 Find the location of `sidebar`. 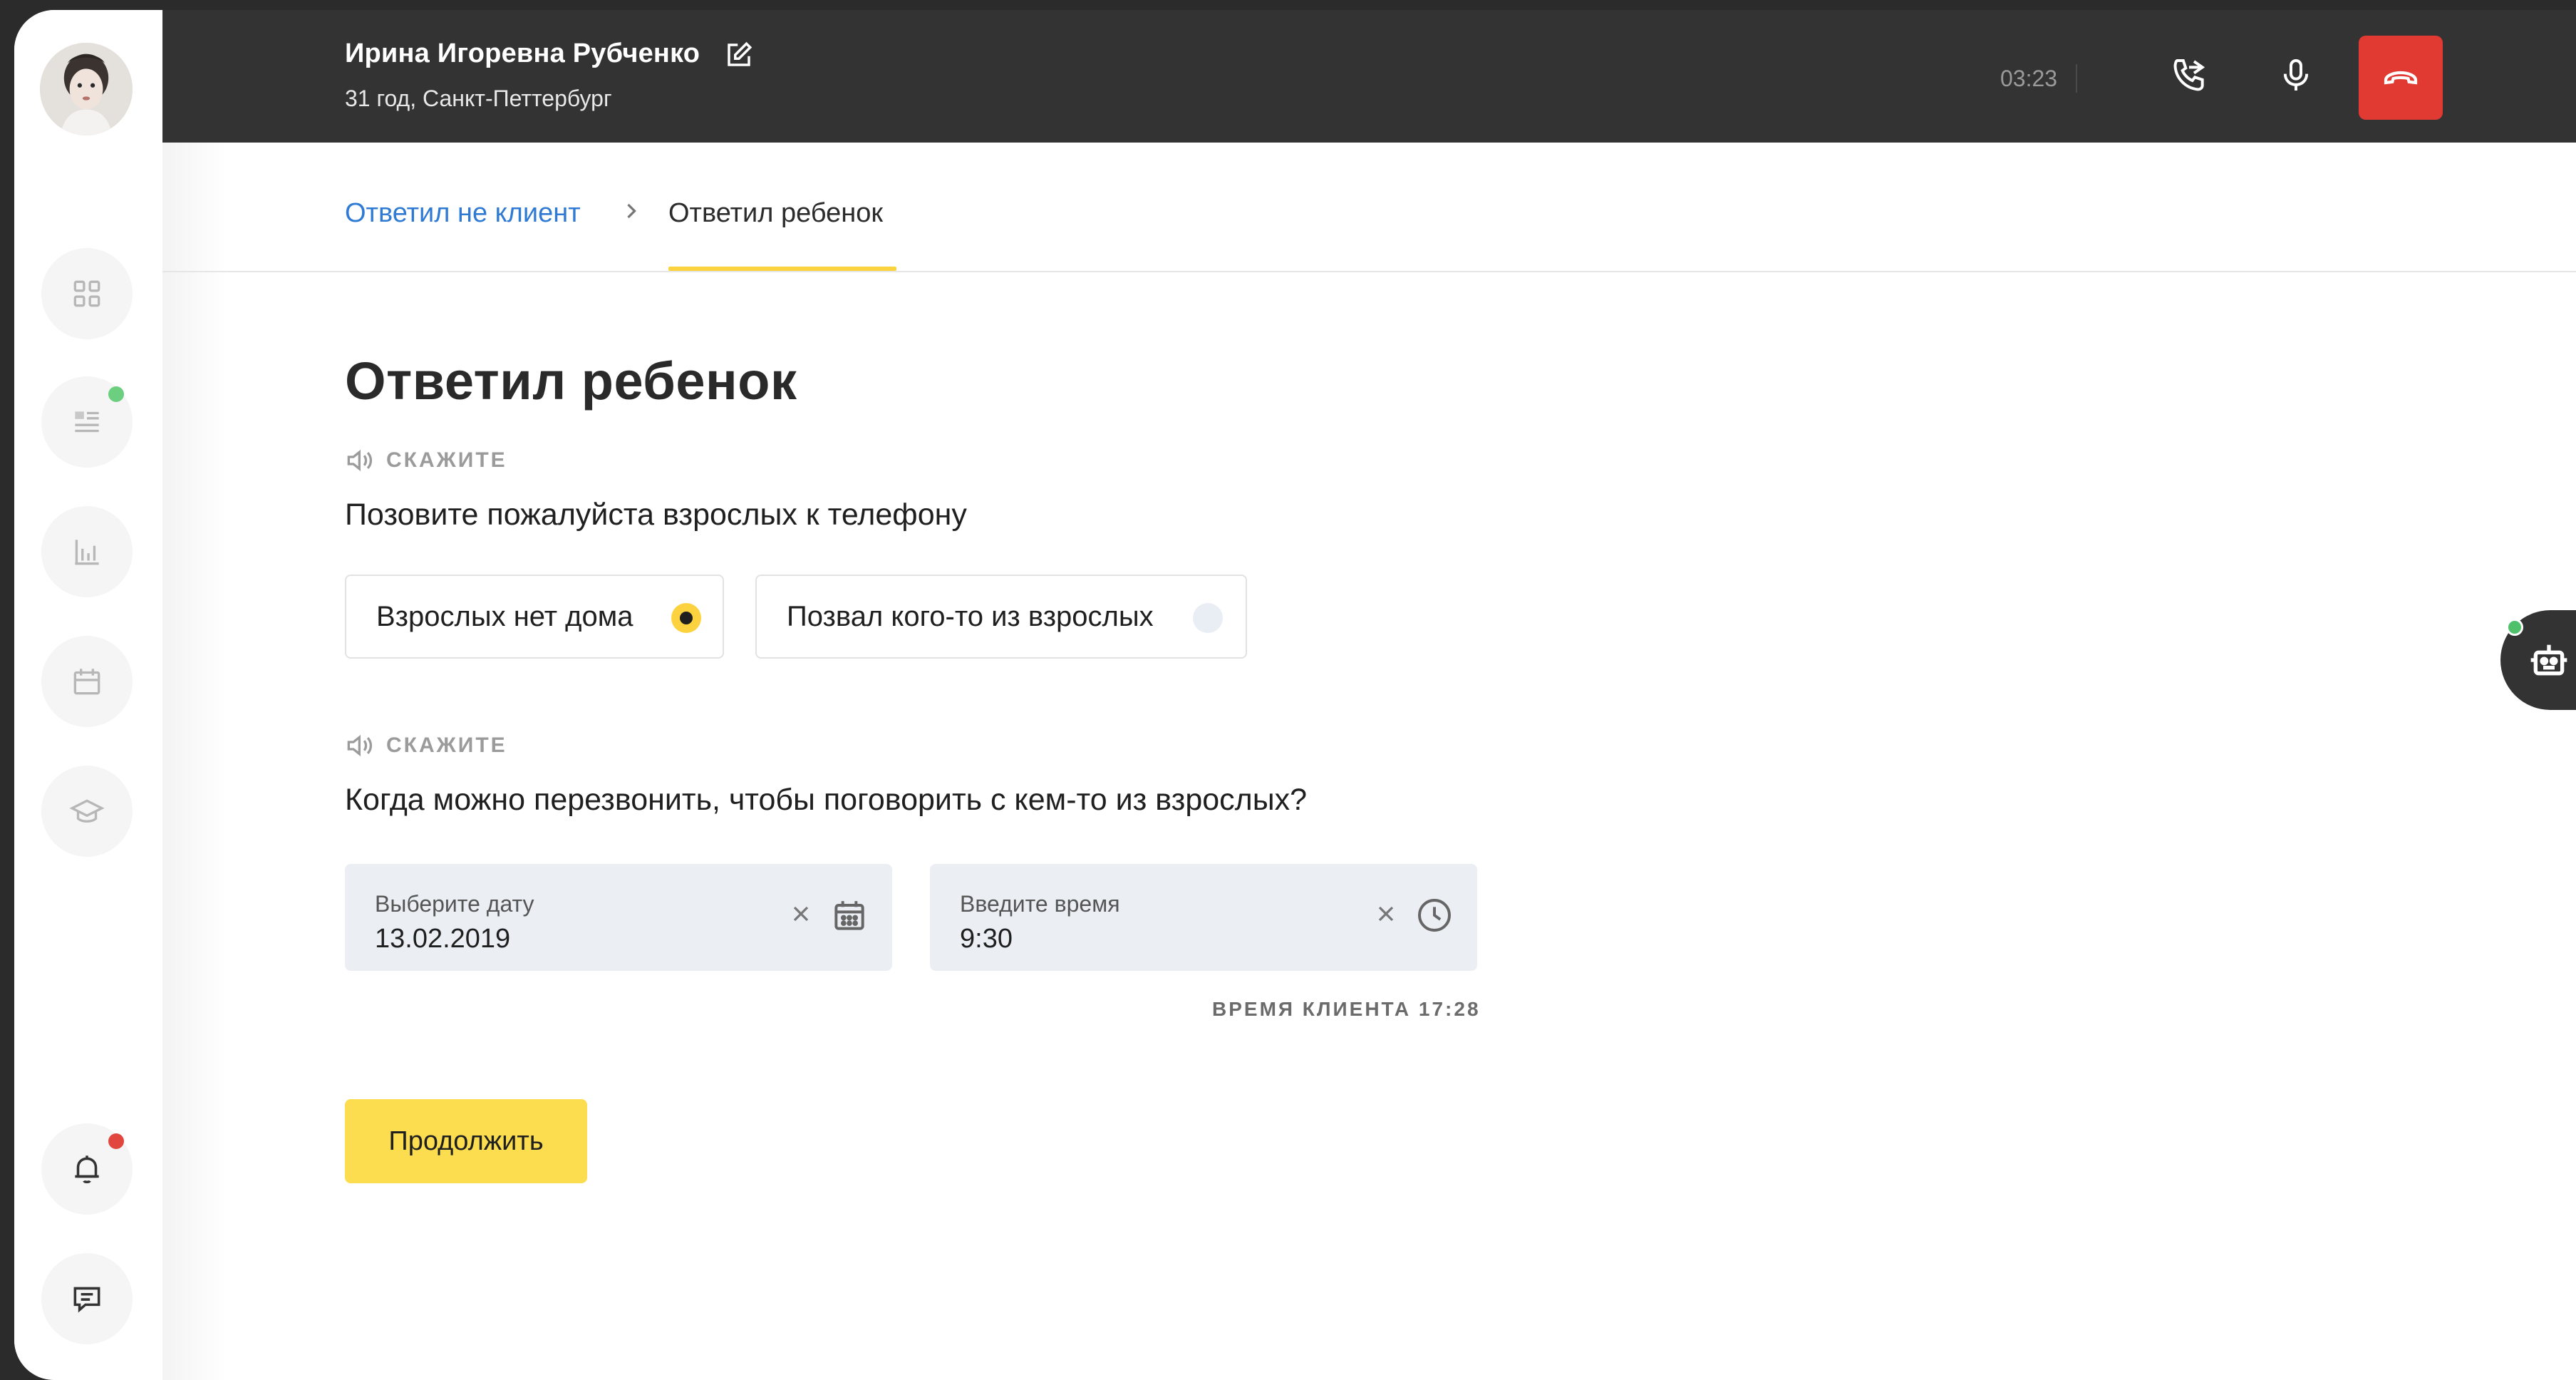

sidebar is located at coordinates (88, 695).